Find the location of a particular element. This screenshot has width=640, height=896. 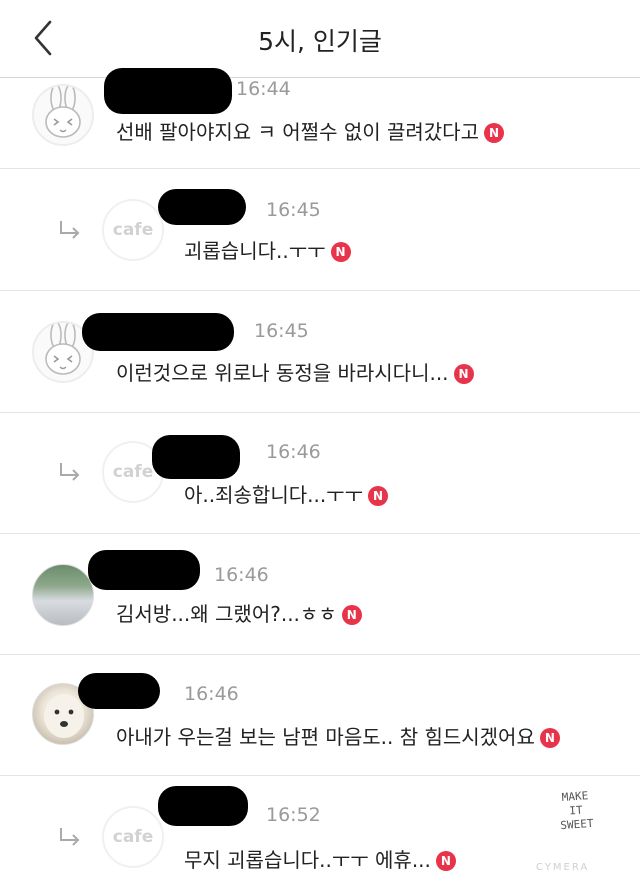

top-bar: 5시, 인기글 is located at coordinates (320, 39).